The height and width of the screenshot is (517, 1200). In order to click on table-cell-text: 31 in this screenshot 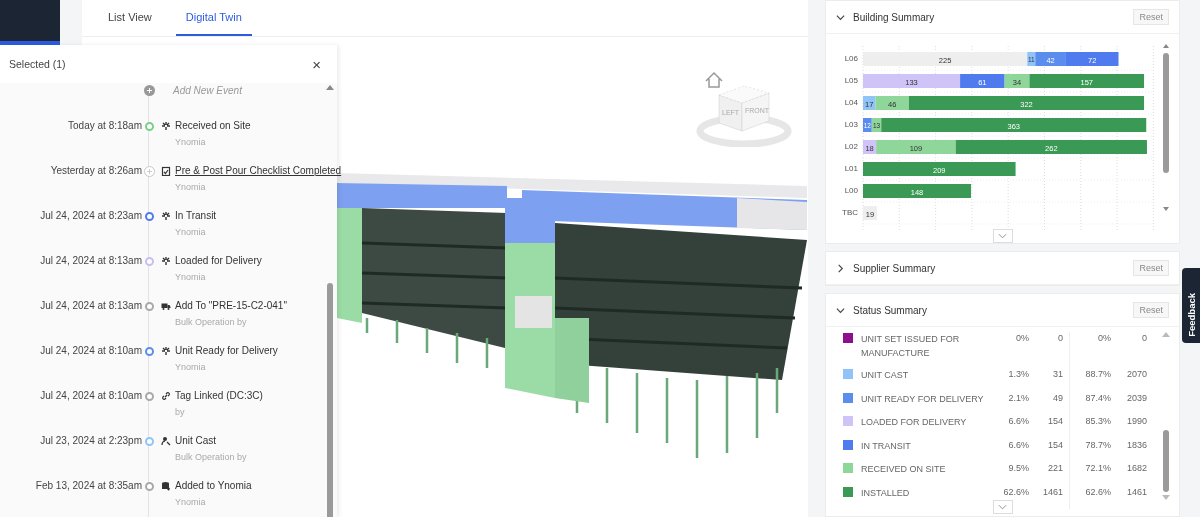, I will do `click(1057, 374)`.